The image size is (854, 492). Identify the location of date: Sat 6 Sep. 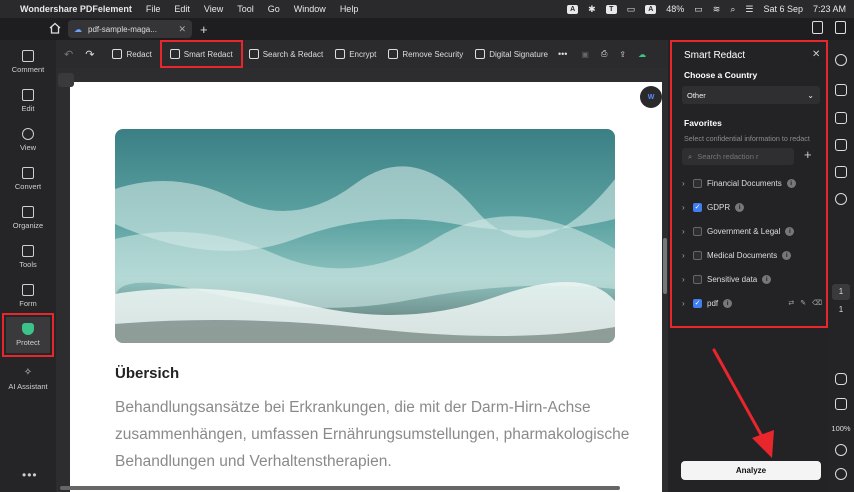
(783, 9).